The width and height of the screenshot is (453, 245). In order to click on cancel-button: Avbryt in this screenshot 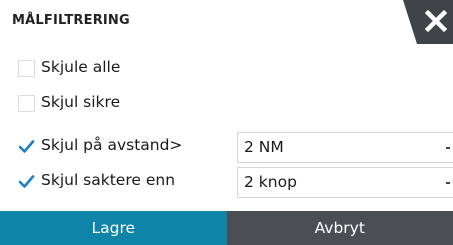, I will do `click(339, 228)`.